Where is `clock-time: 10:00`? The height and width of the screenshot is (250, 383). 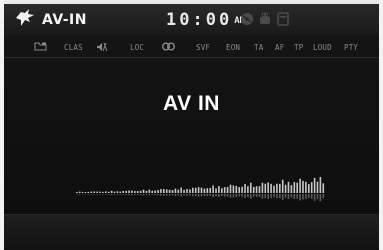
clock-time: 10:00 is located at coordinates (199, 20).